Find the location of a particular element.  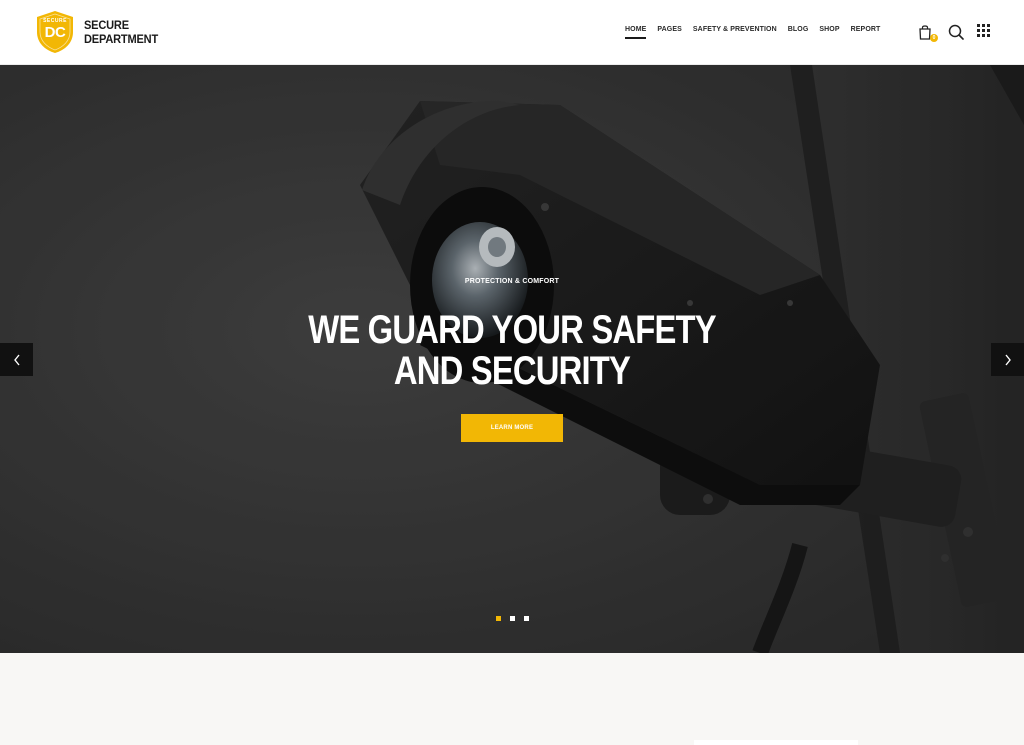

slider-next-button is located at coordinates (1007, 359).